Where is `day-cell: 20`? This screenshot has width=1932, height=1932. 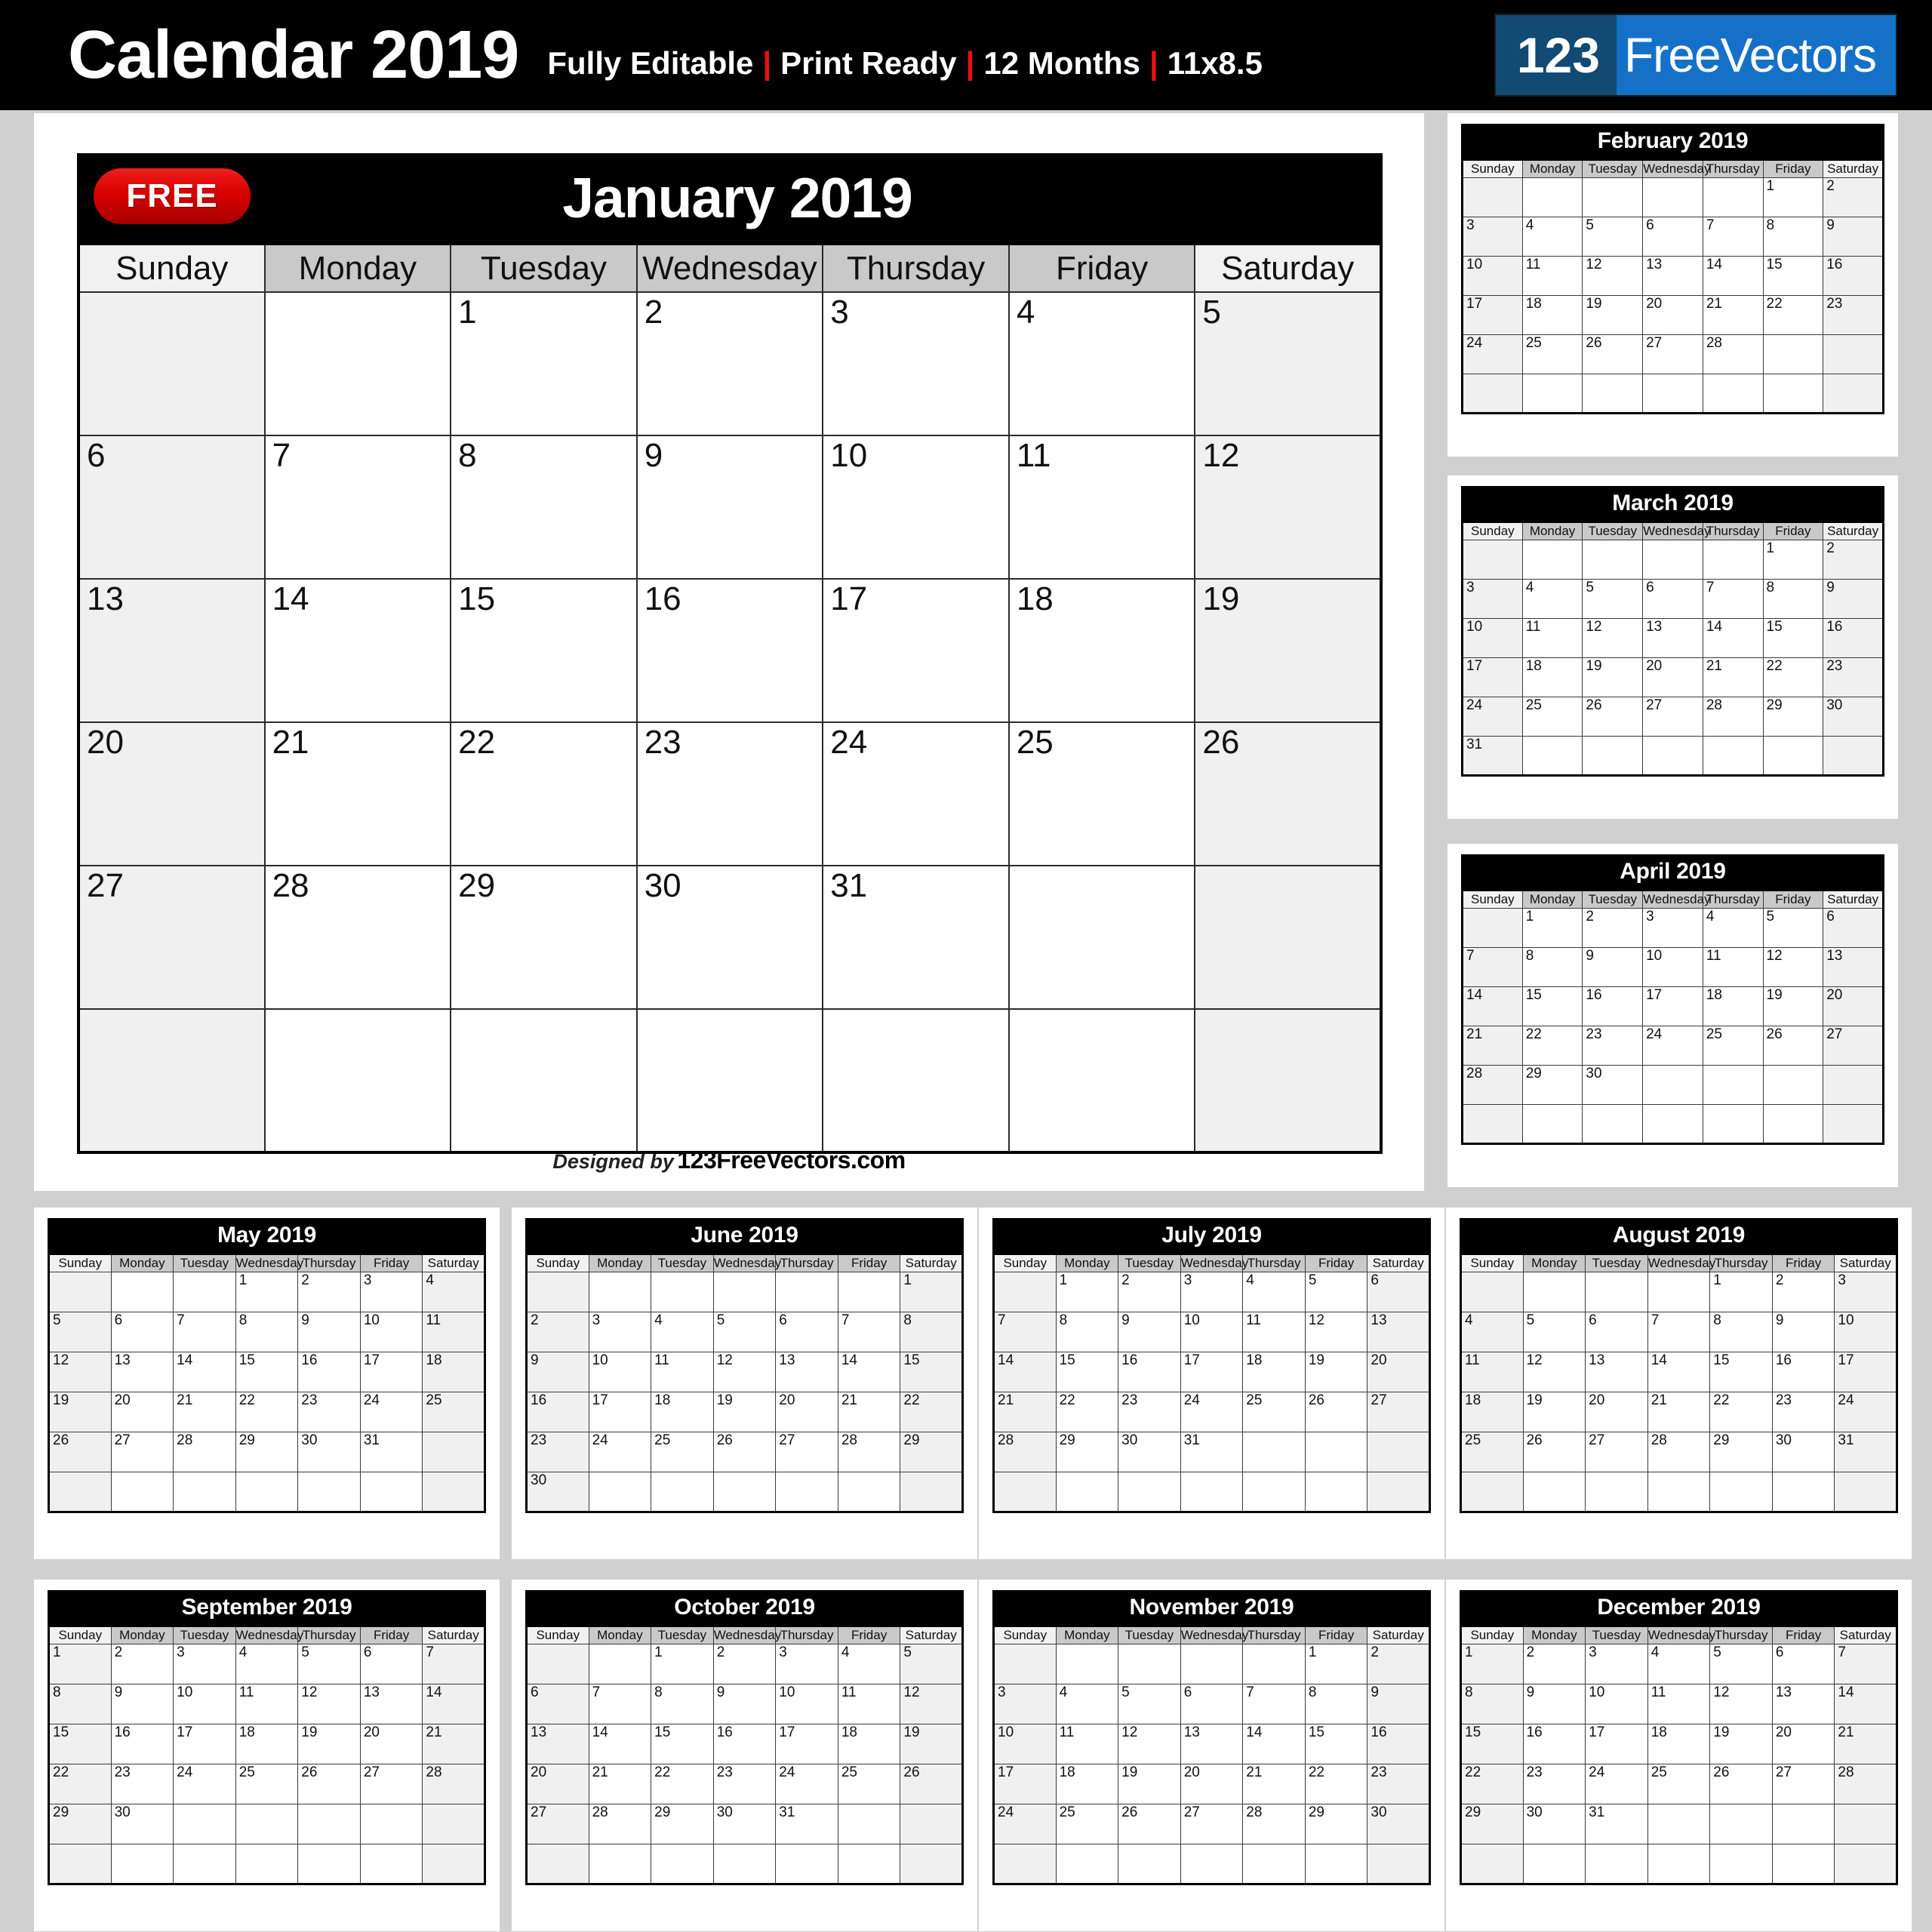 day-cell: 20 is located at coordinates (172, 793).